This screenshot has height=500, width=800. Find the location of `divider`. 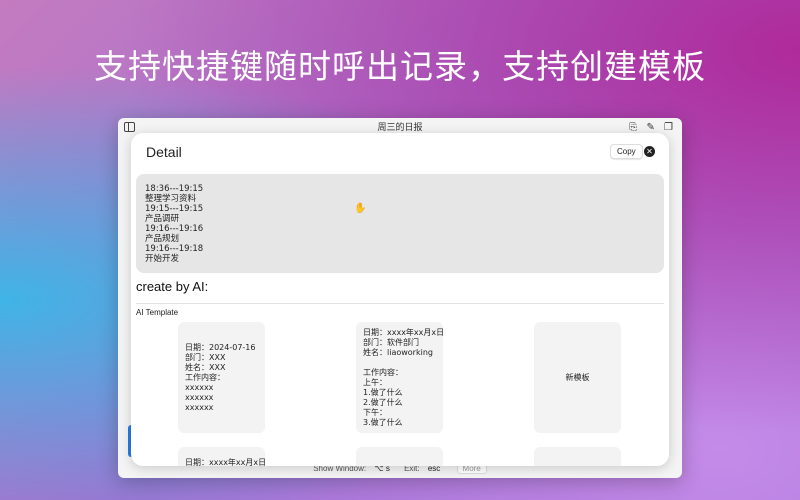

divider is located at coordinates (400, 303).